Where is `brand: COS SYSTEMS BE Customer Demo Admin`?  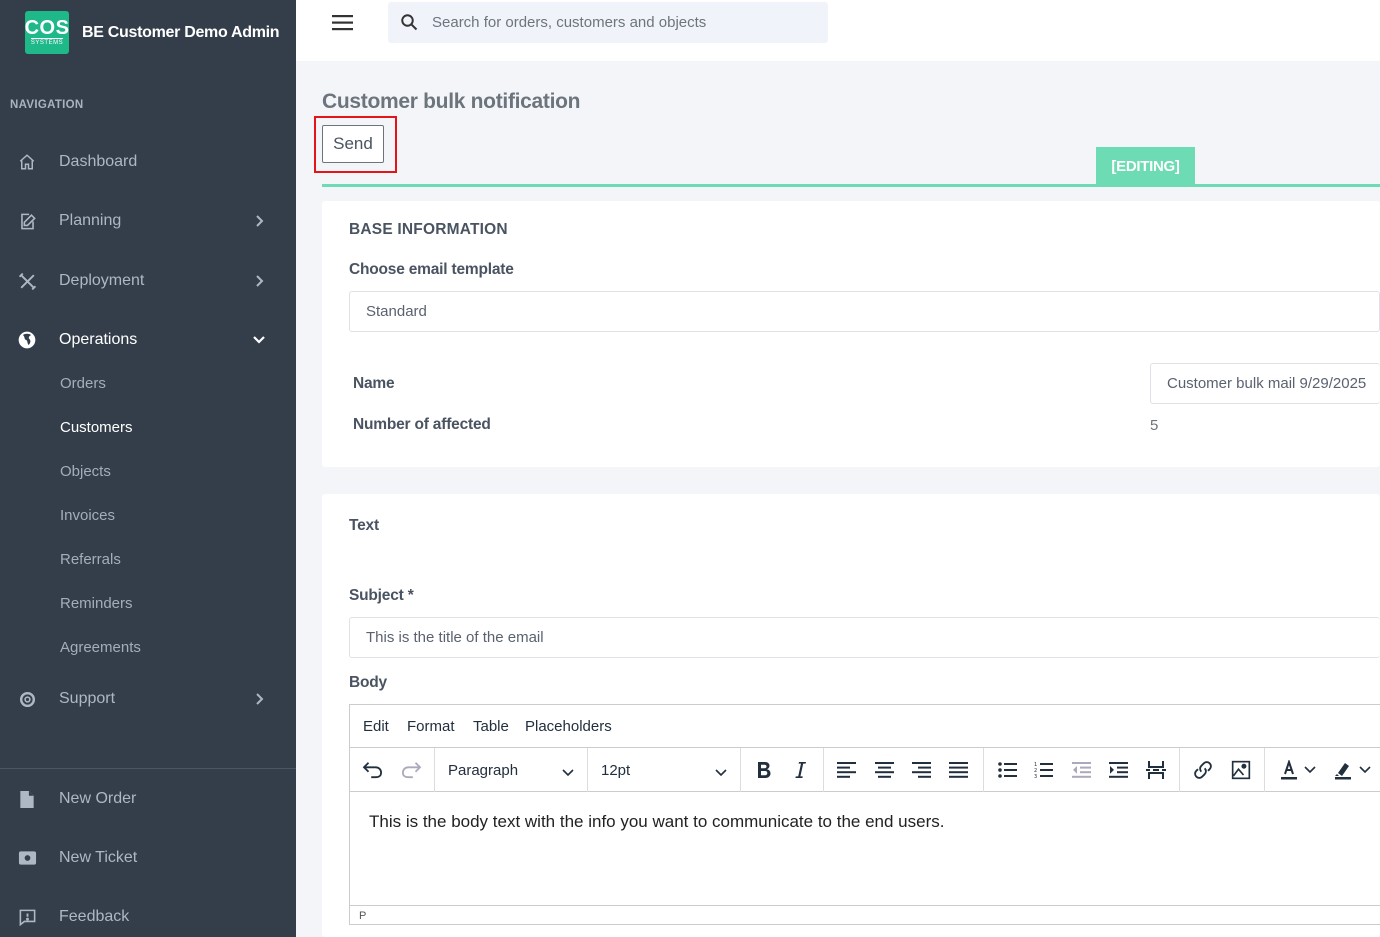
brand: COS SYSTEMS BE Customer Demo Admin is located at coordinates (152, 32).